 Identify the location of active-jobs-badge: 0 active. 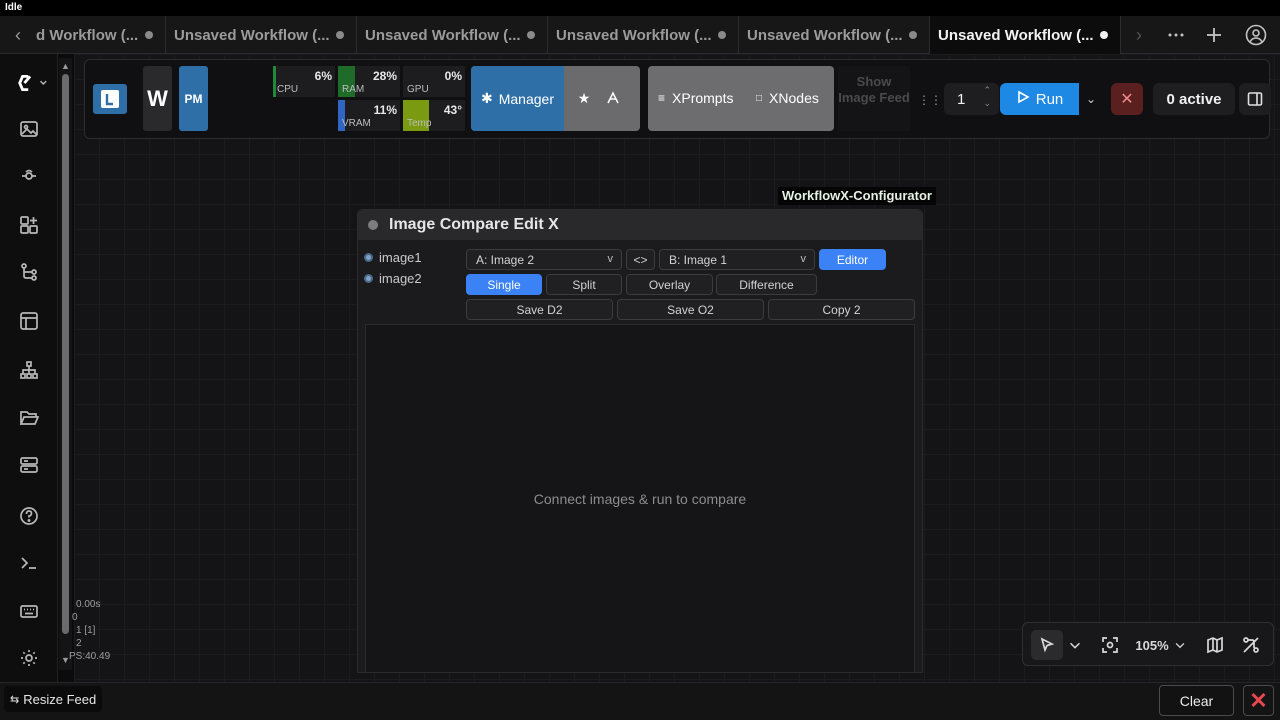
(1194, 99).